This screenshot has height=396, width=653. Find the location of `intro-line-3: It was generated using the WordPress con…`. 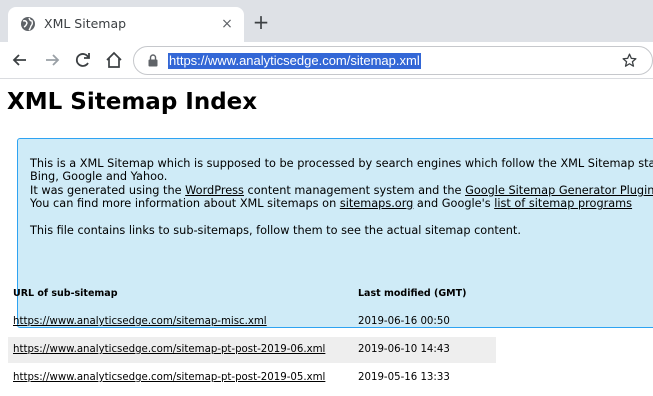

intro-line-3: It was generated using the WordPress con… is located at coordinates (341, 190).